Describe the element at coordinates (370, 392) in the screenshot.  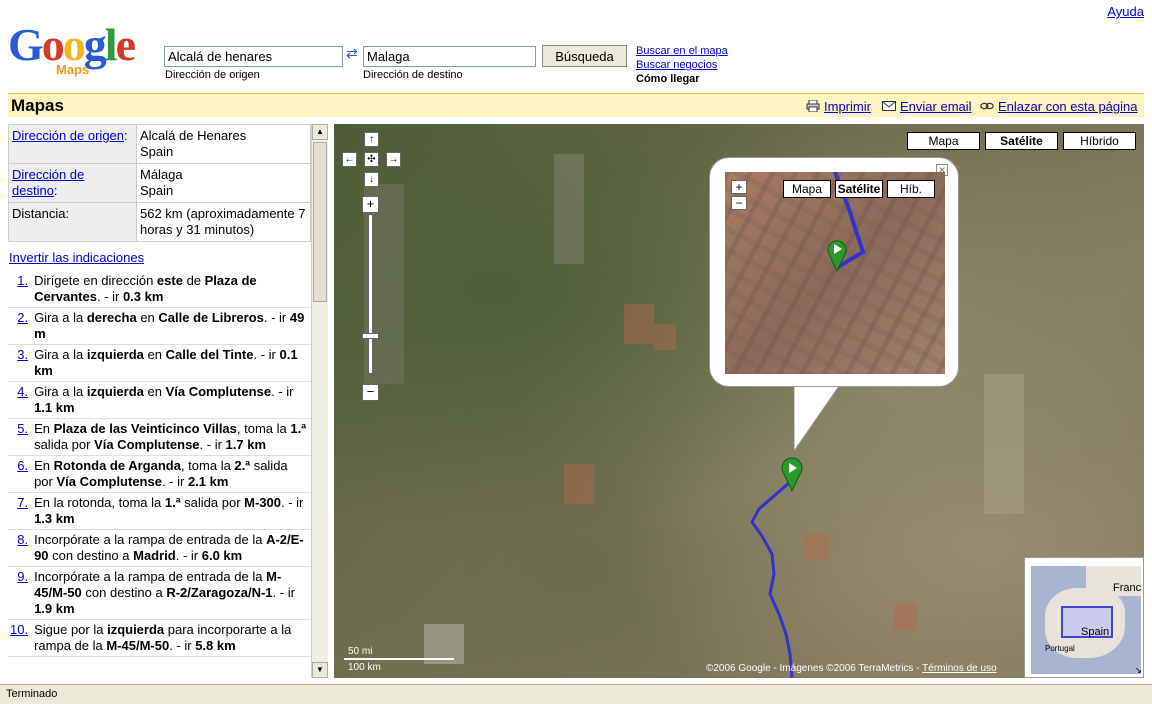
I see `zoom-out-icon: −` at that location.